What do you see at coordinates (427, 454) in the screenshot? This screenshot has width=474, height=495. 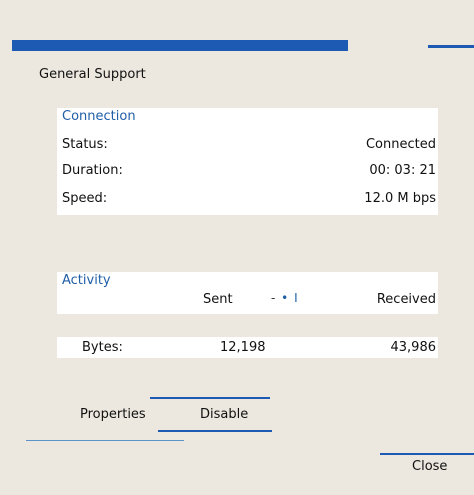 I see `close-button-top-border` at bounding box center [427, 454].